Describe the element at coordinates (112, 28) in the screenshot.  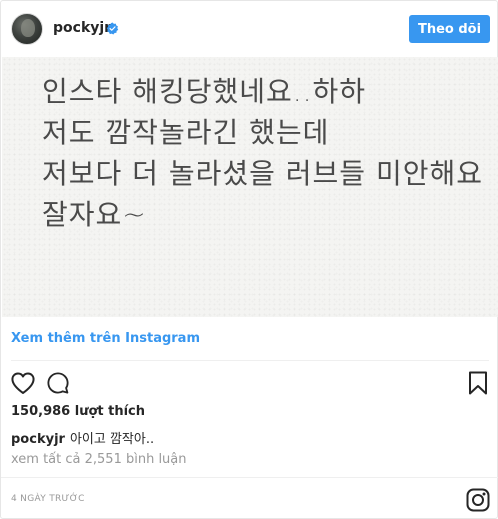
I see `verified-badge-icon` at that location.